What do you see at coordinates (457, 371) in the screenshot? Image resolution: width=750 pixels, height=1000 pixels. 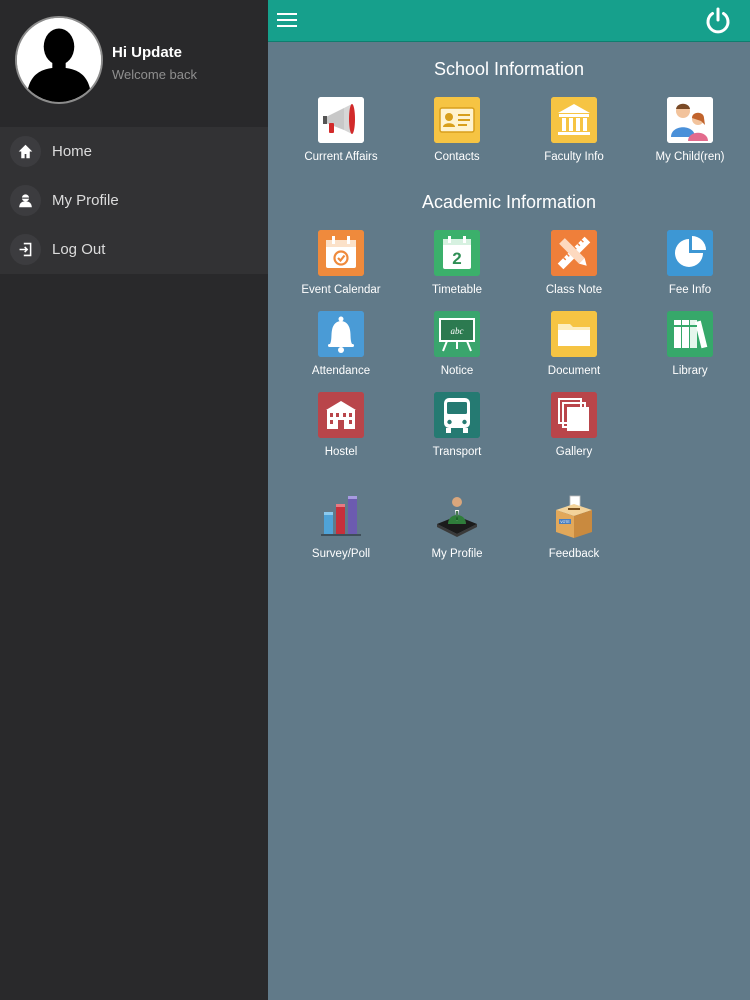 I see `tile-label: Notice` at bounding box center [457, 371].